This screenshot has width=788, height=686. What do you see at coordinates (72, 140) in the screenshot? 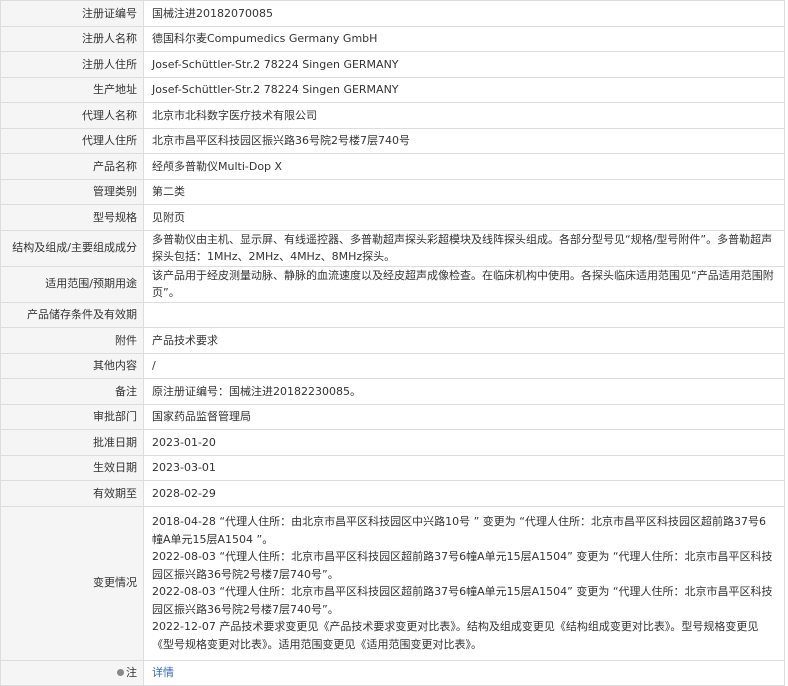
I see `field-label: 代理人住所` at bounding box center [72, 140].